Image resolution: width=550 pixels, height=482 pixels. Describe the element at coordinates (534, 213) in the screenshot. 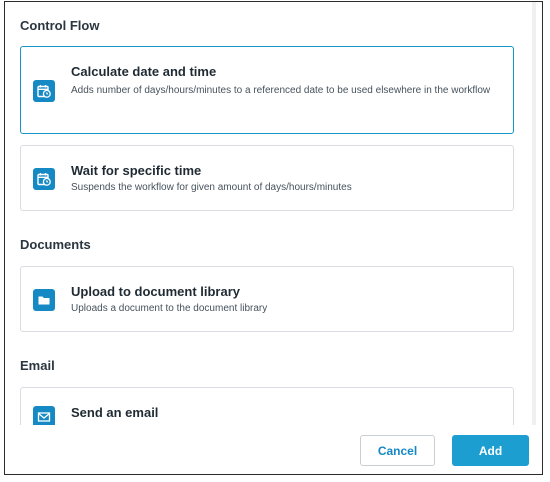

I see `scrollbar` at that location.